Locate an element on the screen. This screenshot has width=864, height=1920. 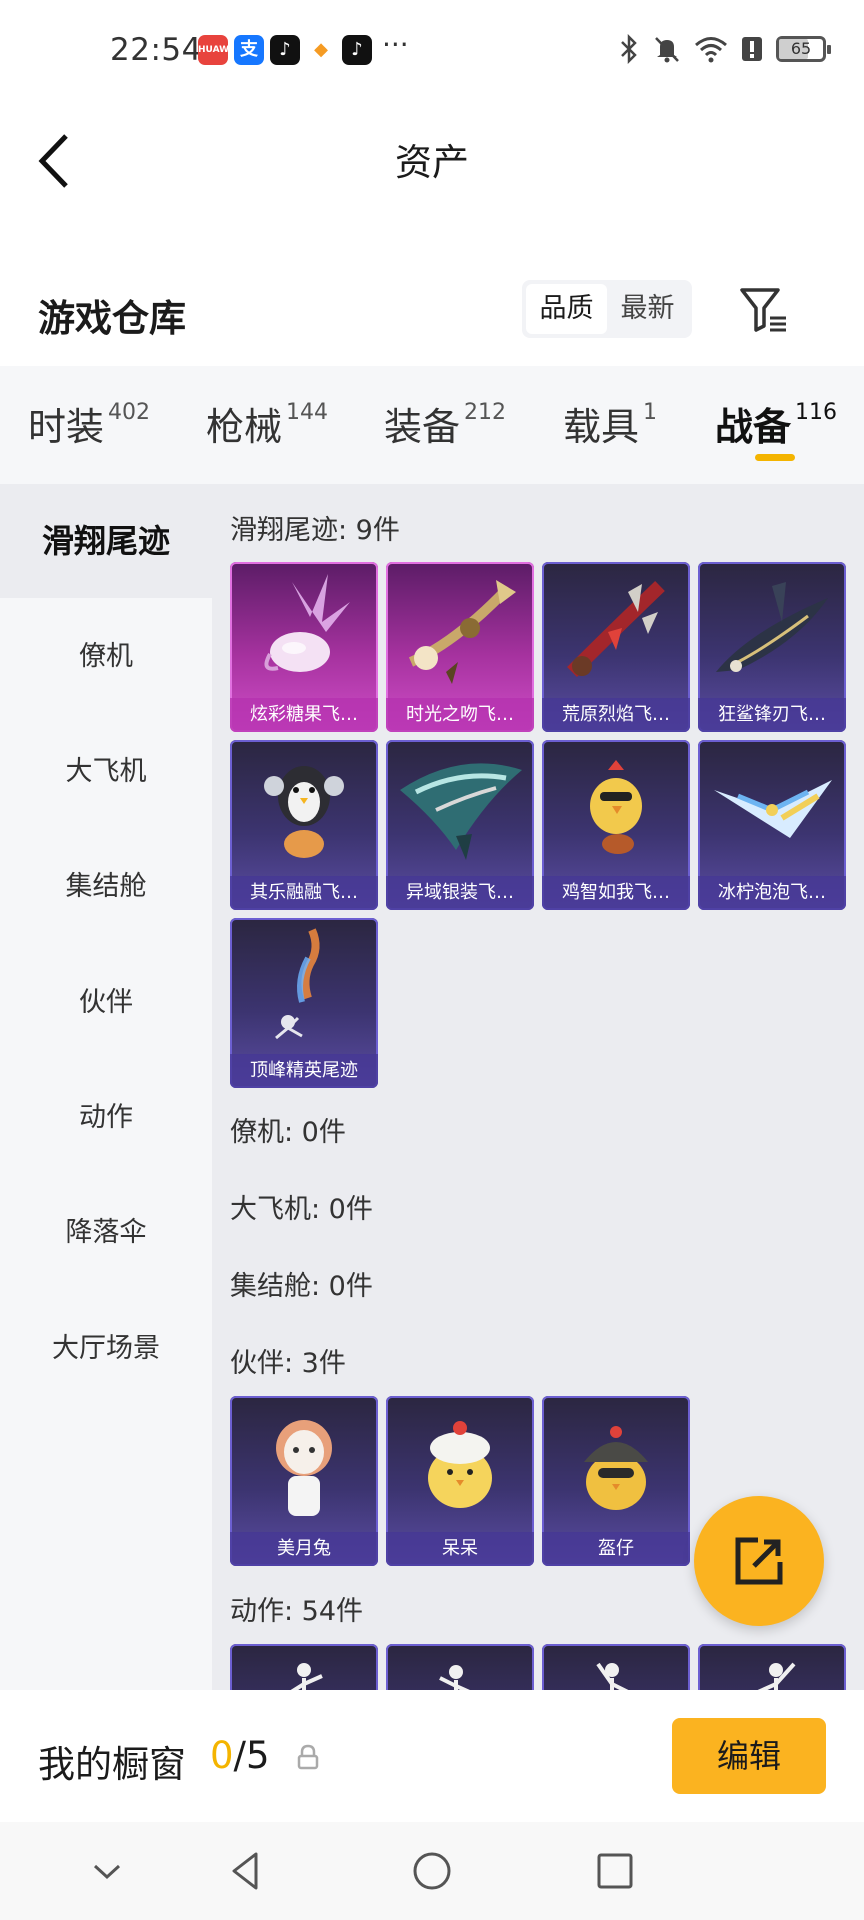
battery-level: 65 is located at coordinates (801, 48).